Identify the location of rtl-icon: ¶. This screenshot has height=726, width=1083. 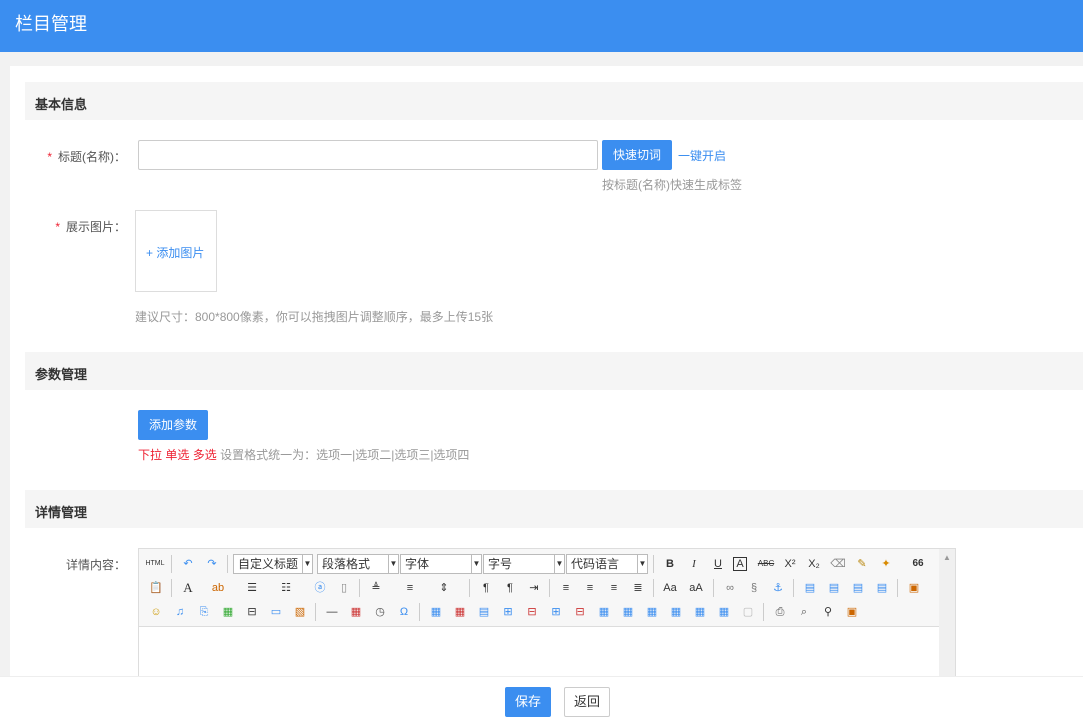
(510, 588).